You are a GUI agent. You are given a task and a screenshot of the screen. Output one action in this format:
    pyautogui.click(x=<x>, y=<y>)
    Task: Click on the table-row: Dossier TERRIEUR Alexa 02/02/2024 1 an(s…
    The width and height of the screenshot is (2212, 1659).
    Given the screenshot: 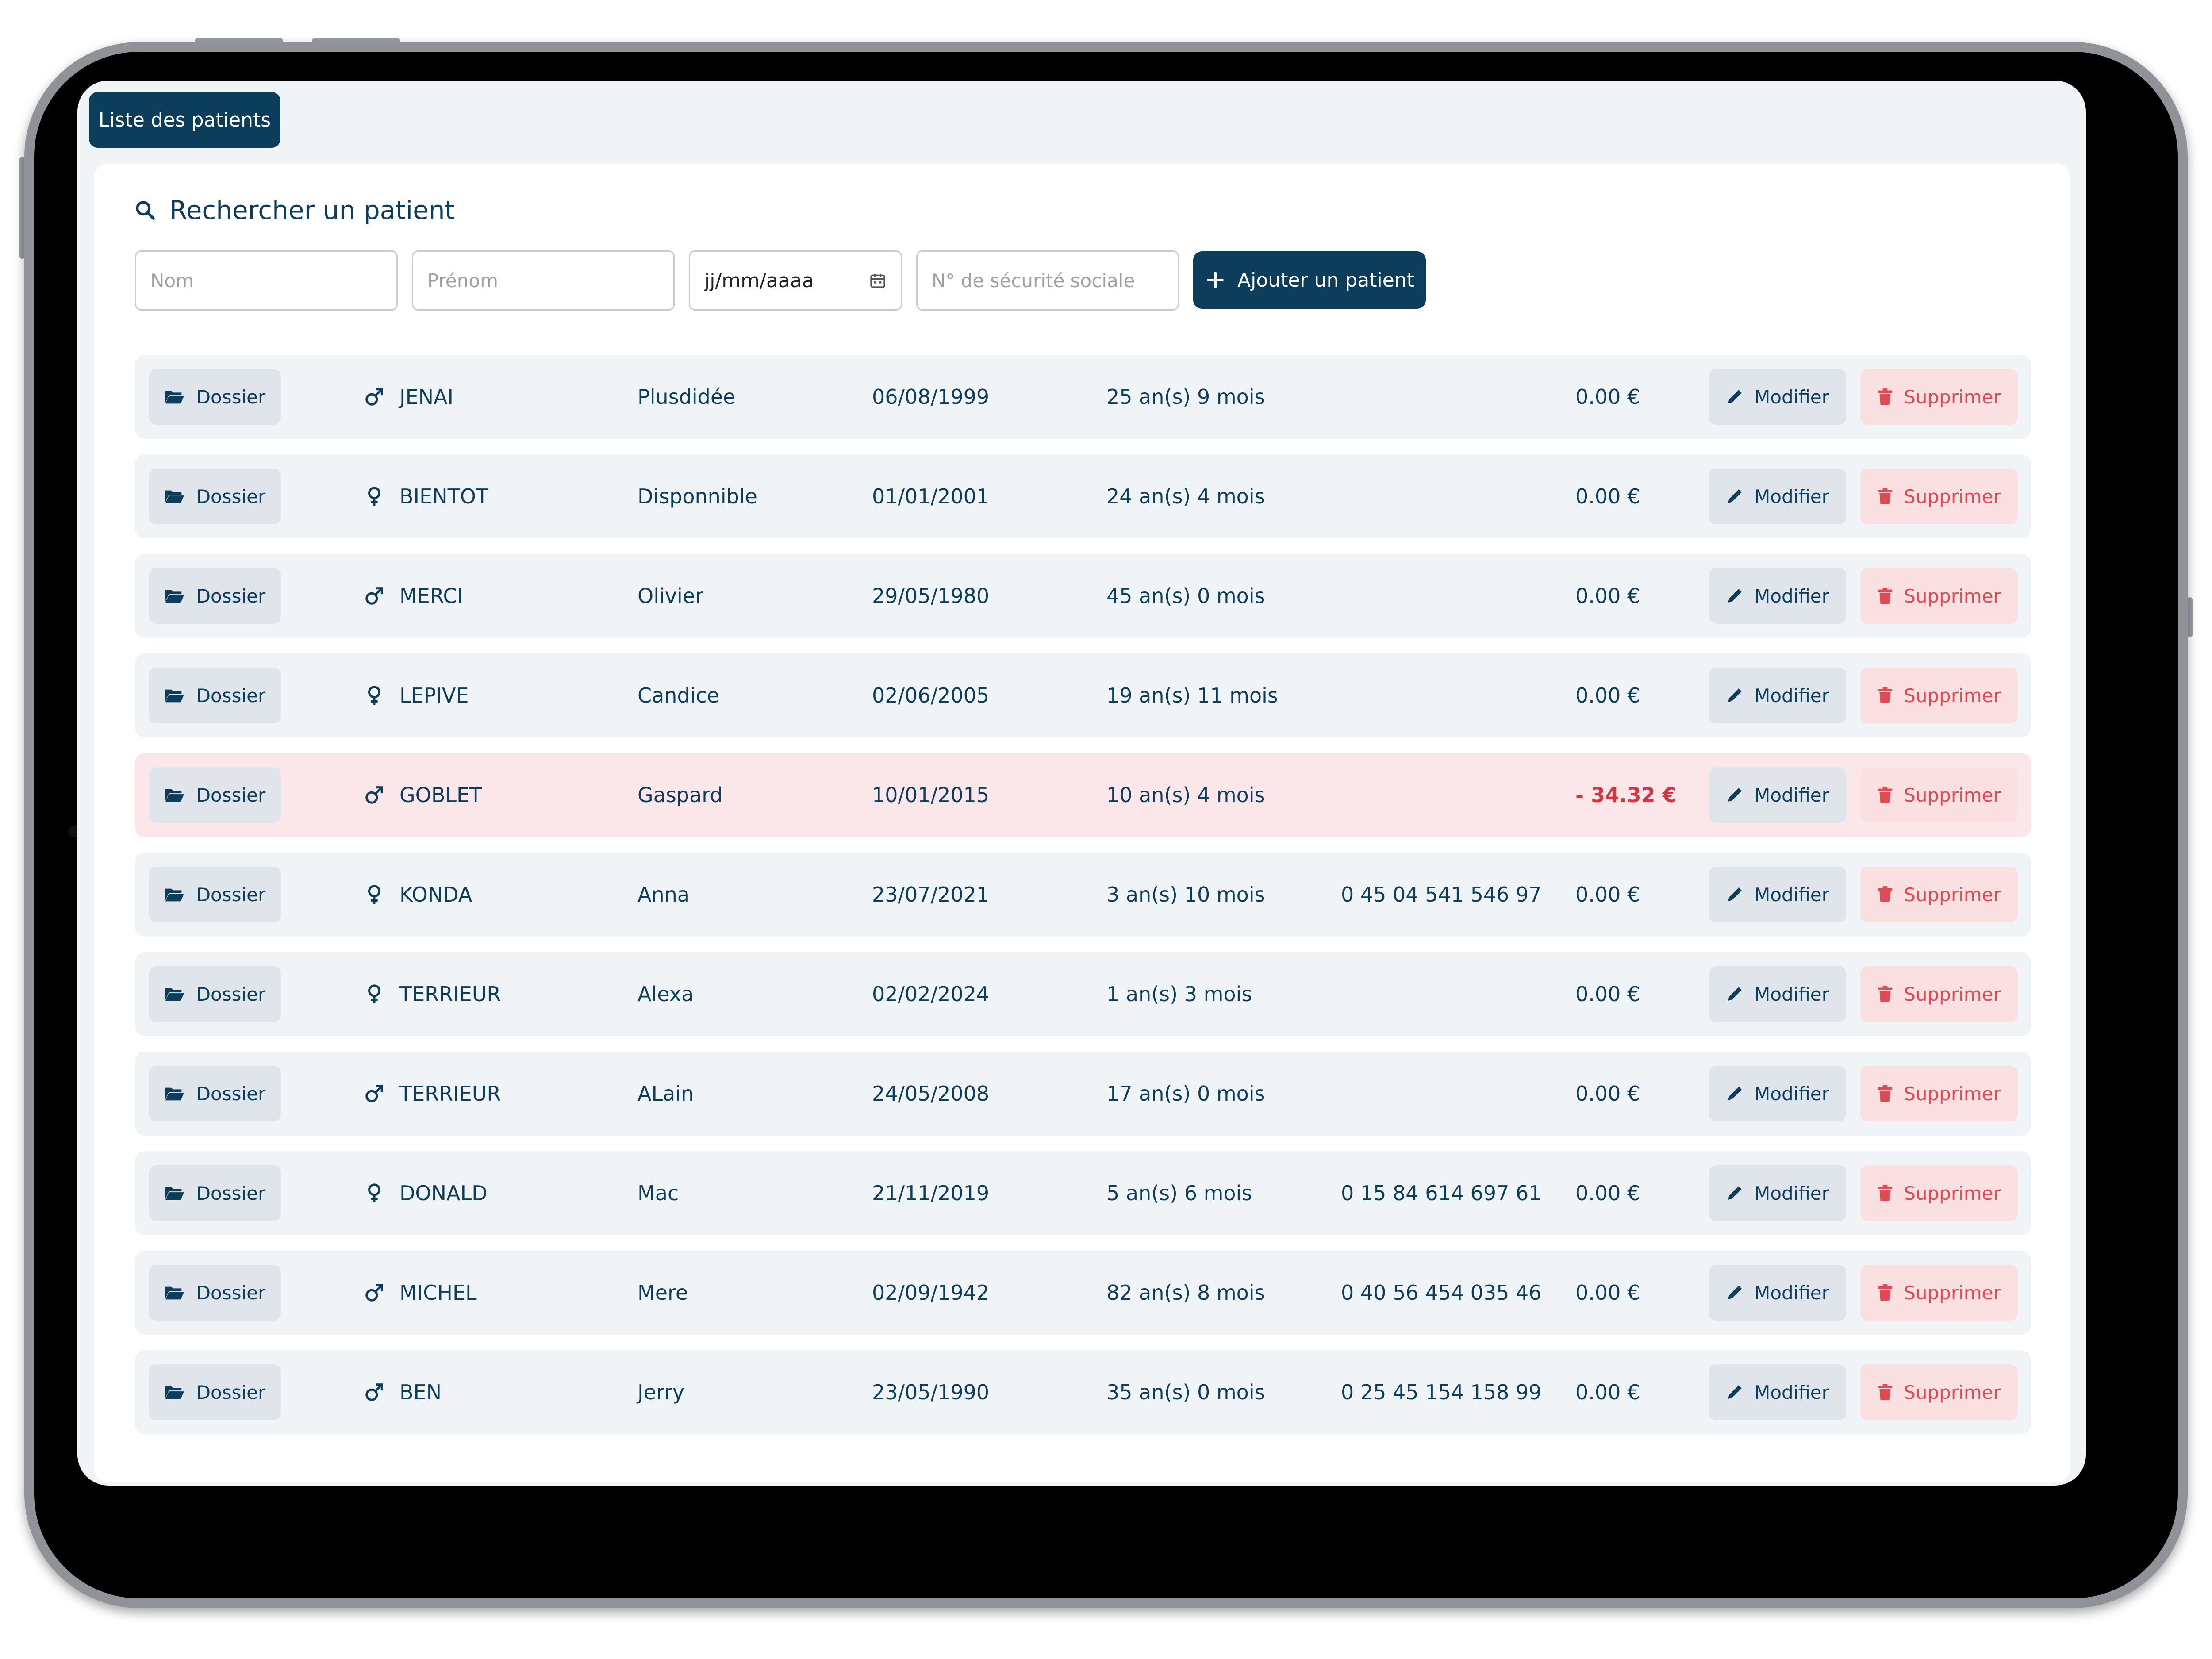 What is the action you would take?
    pyautogui.click(x=1083, y=994)
    